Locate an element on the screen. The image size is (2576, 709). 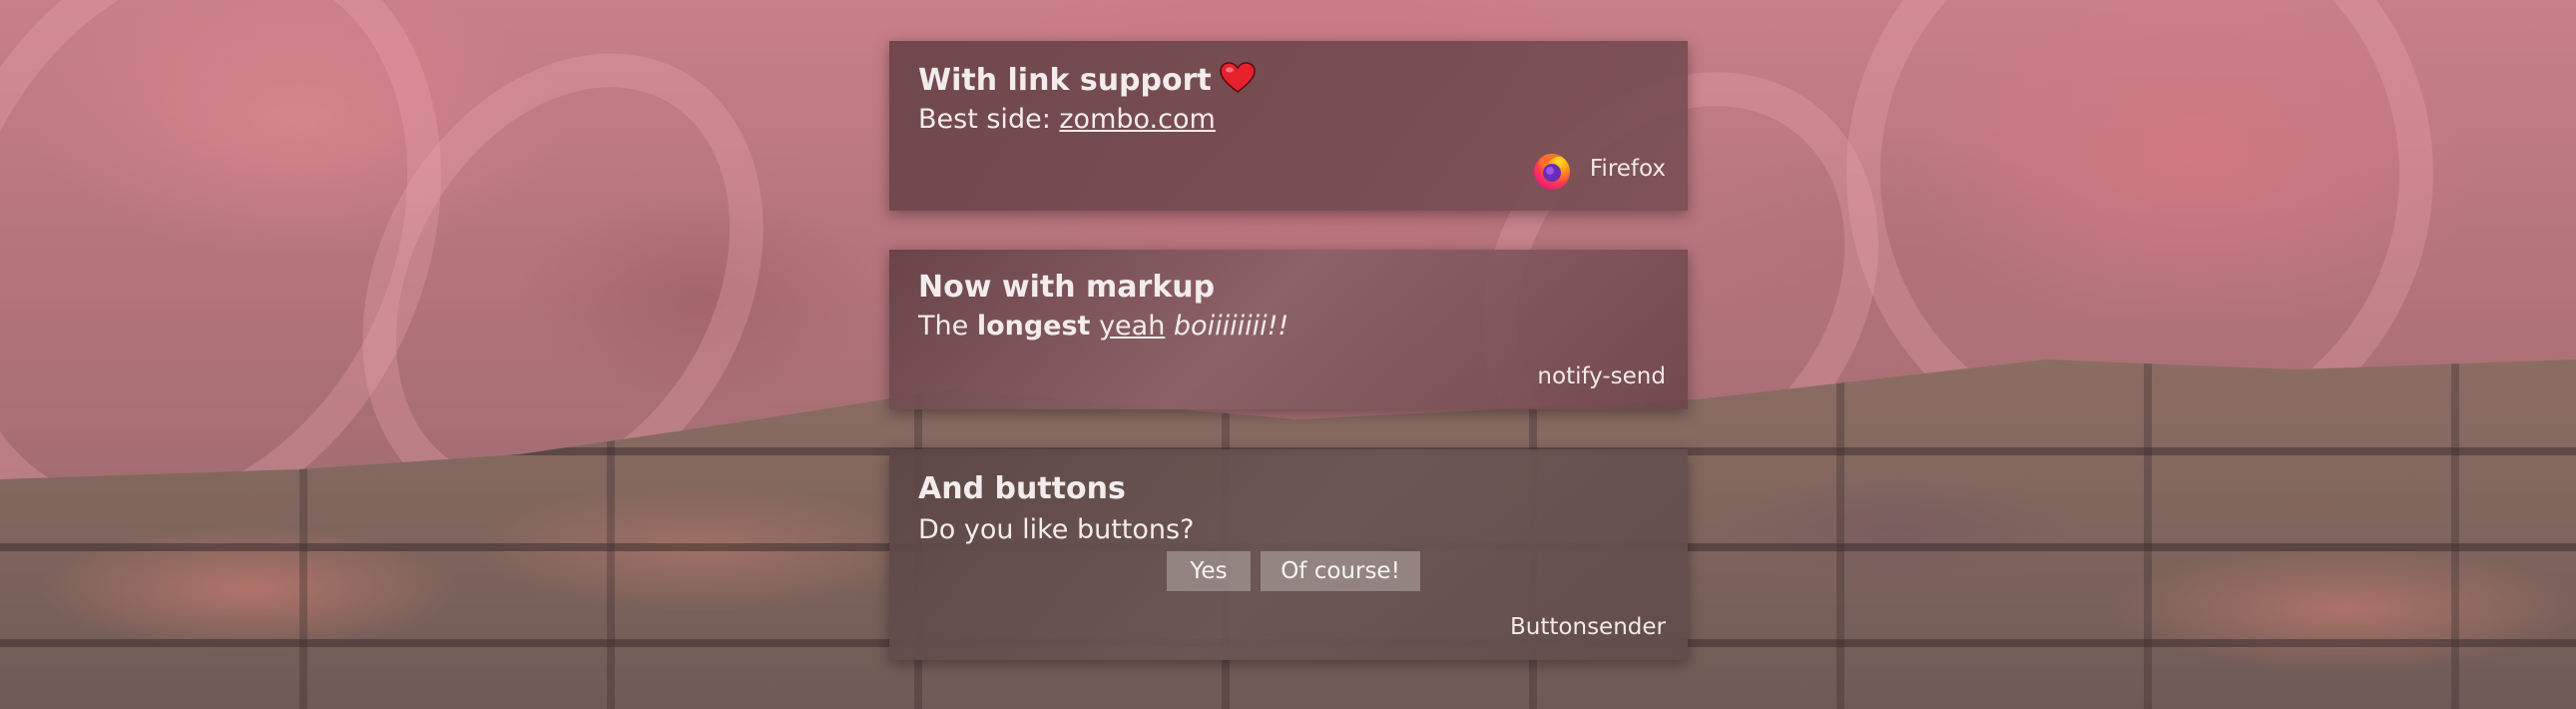
notification-app-name: Buttonsender is located at coordinates (1588, 627).